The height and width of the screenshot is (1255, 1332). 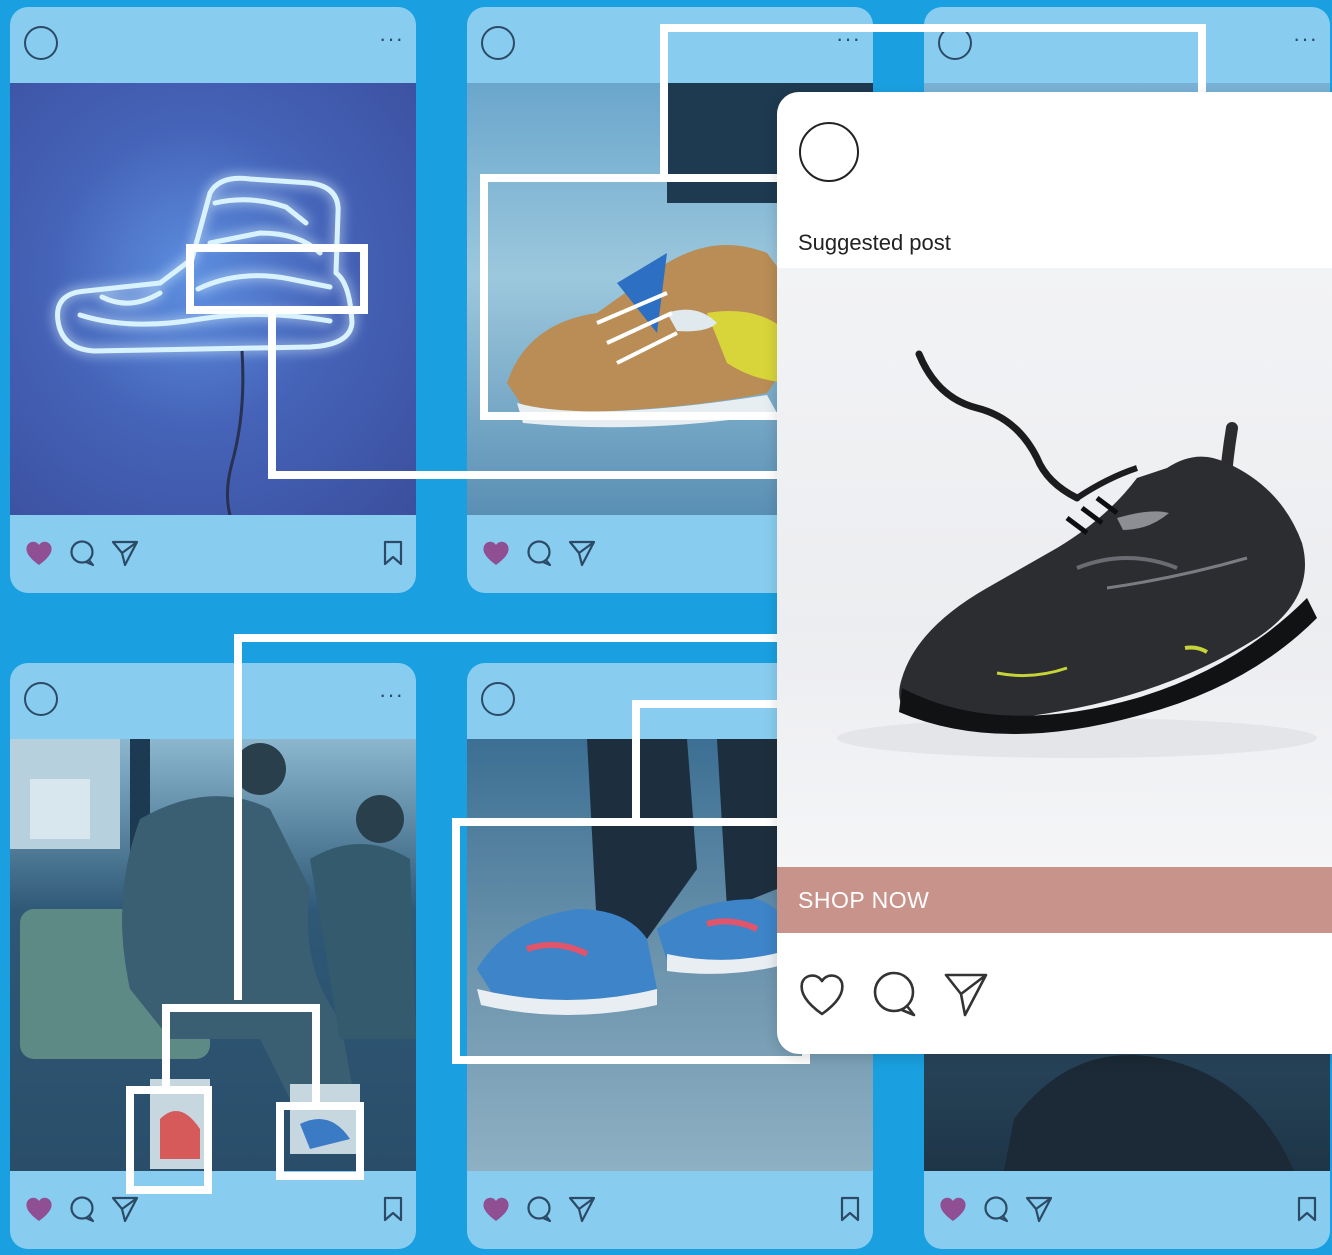 I want to click on black-running-shoe-image, so click(x=1077, y=554).